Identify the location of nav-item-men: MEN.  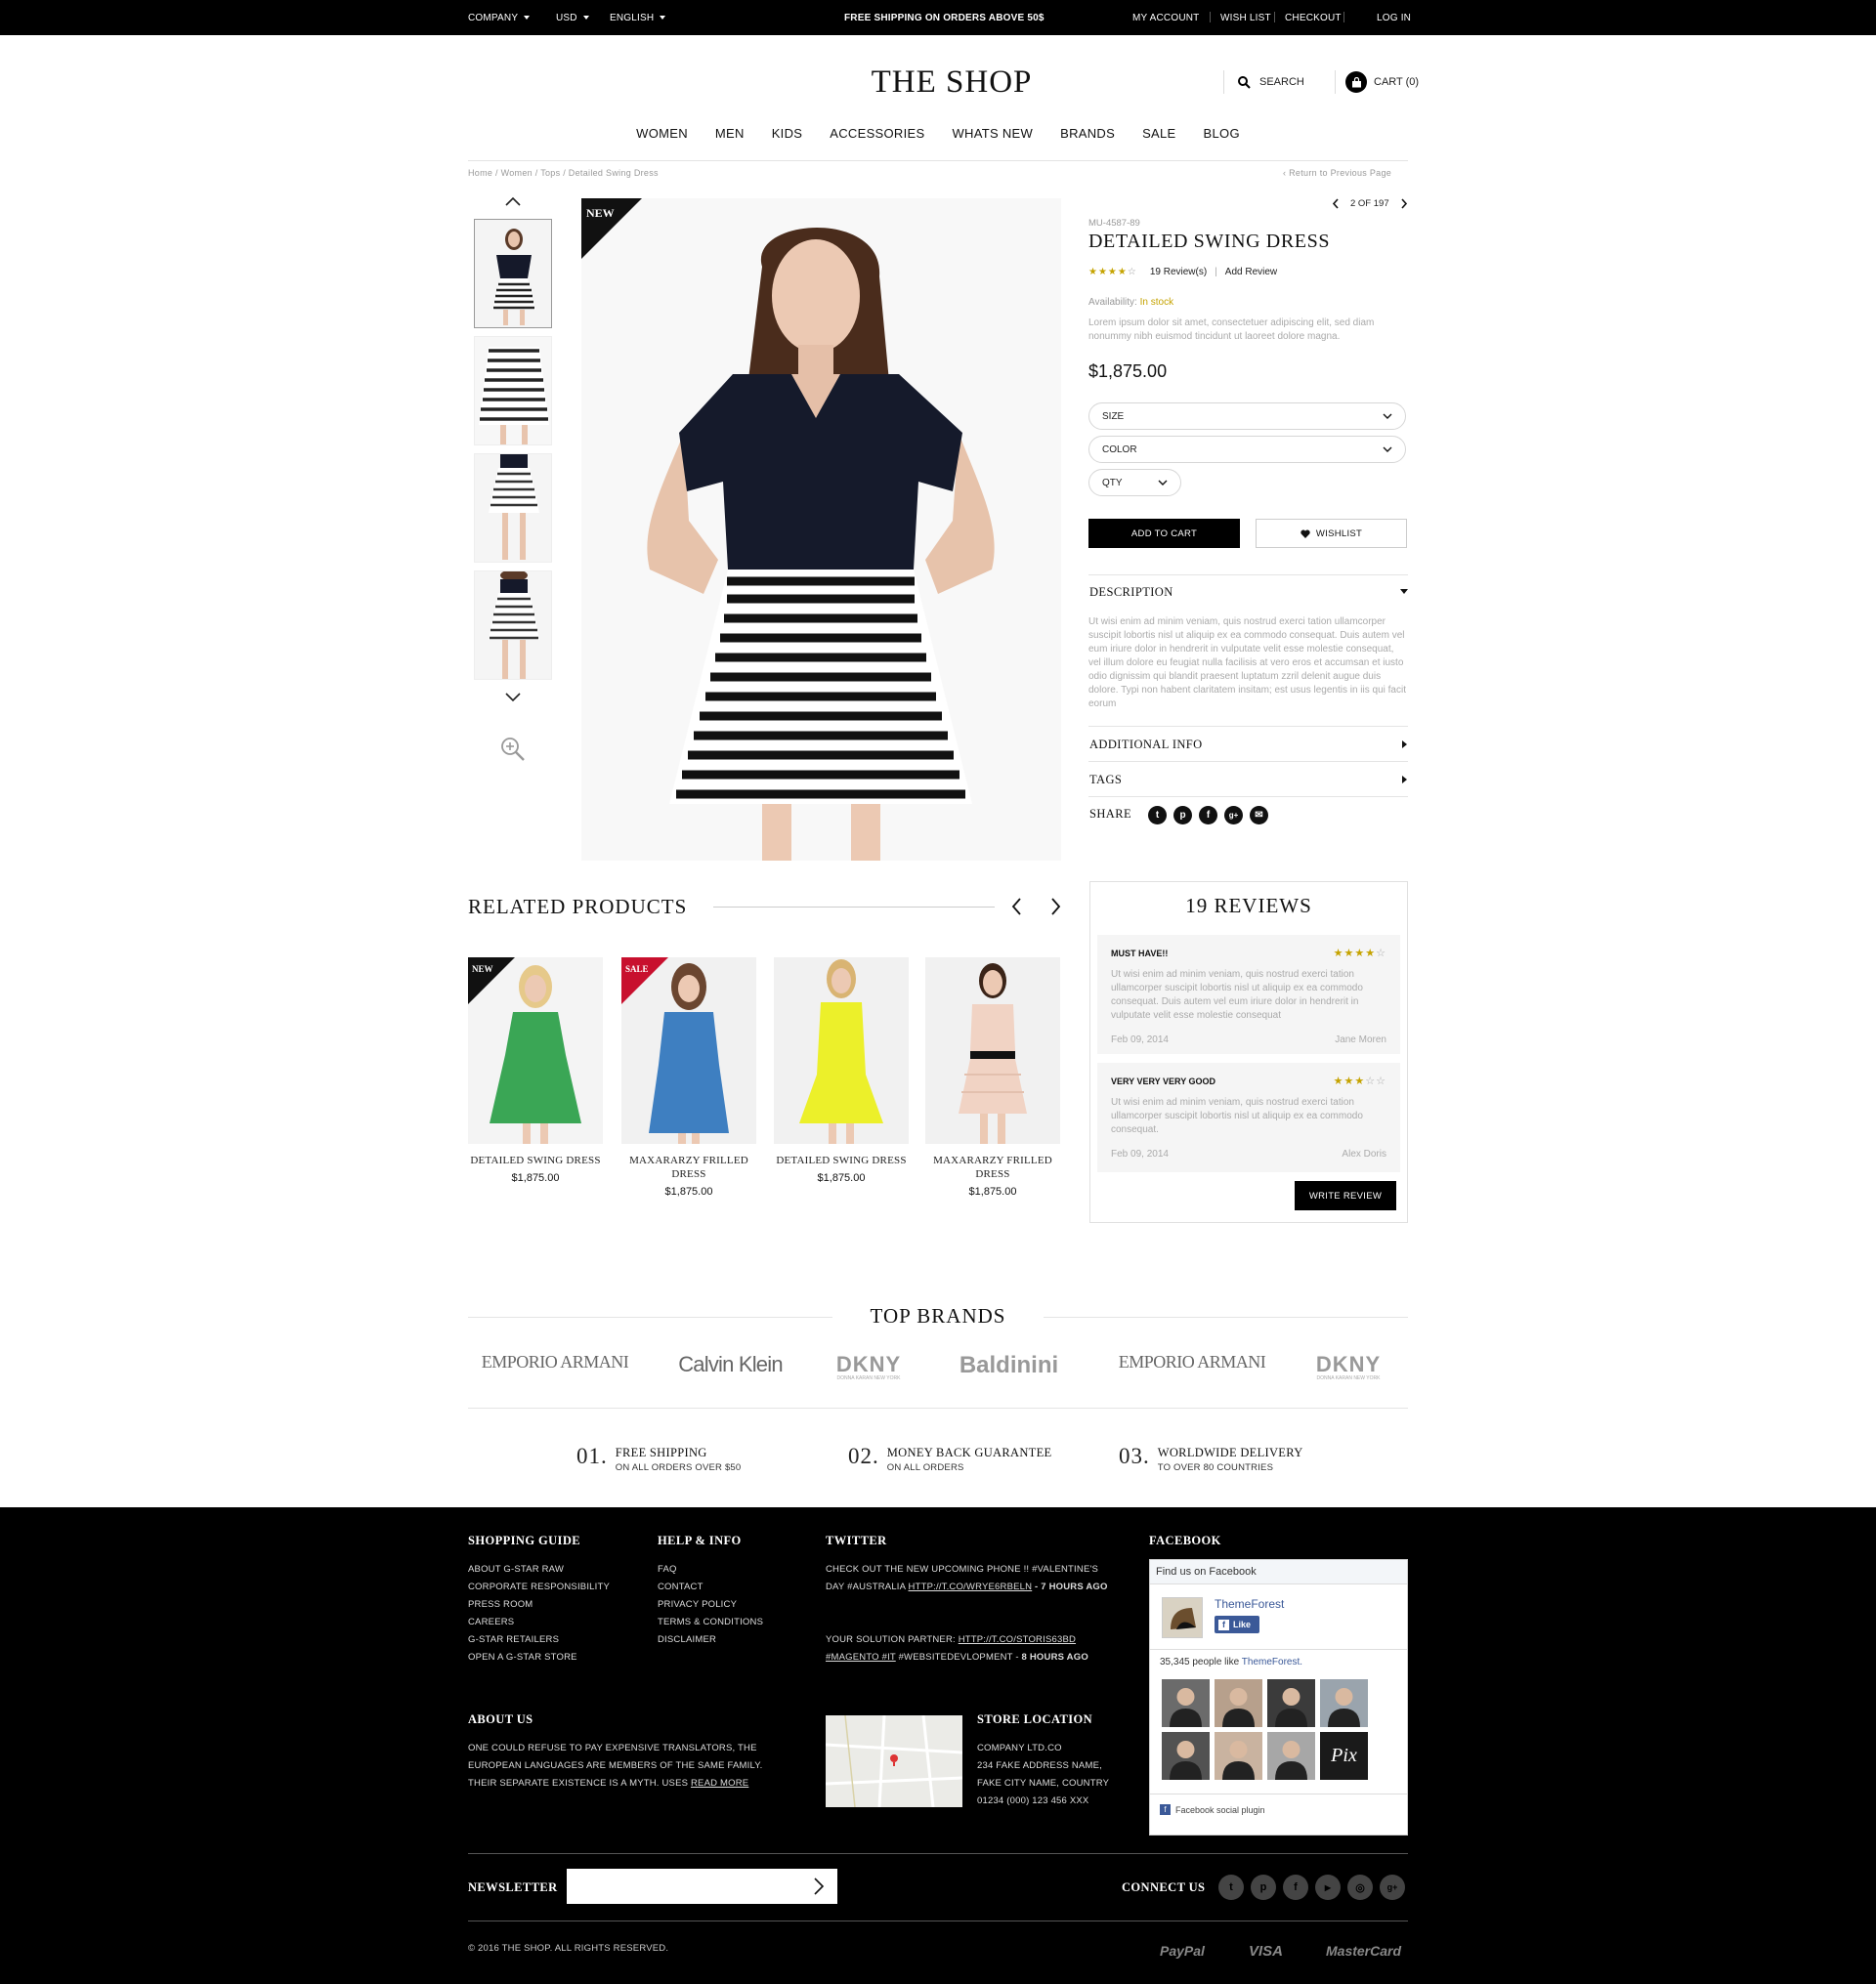
(730, 133).